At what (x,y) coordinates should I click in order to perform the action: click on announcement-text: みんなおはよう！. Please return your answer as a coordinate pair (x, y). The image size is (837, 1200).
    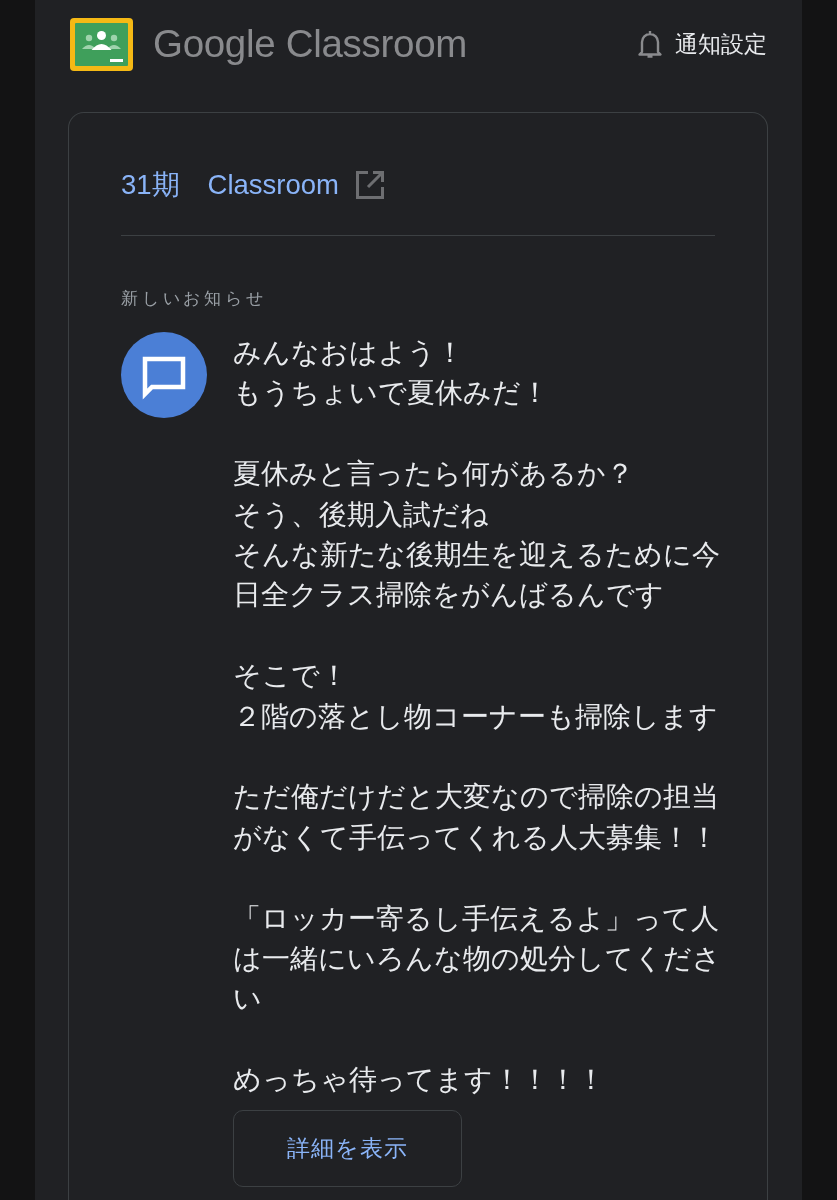
    Looking at the image, I should click on (348, 352).